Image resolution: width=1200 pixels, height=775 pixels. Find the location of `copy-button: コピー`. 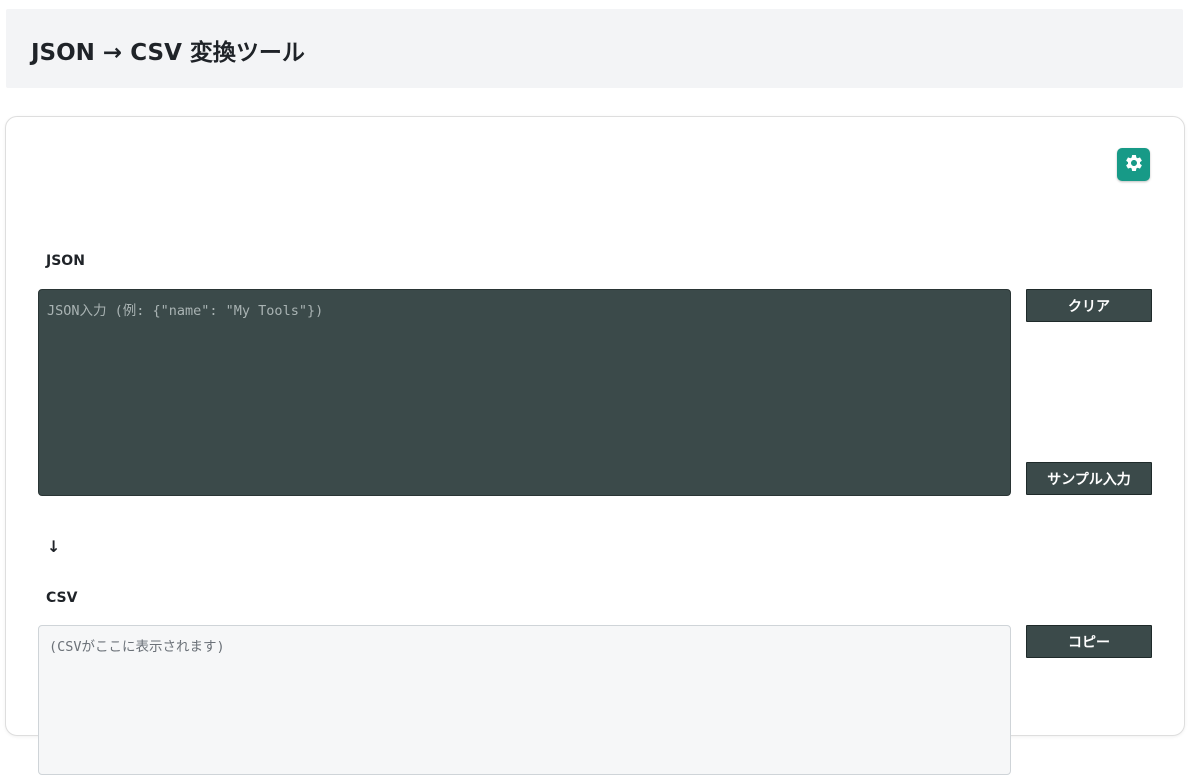

copy-button: コピー is located at coordinates (1089, 641).